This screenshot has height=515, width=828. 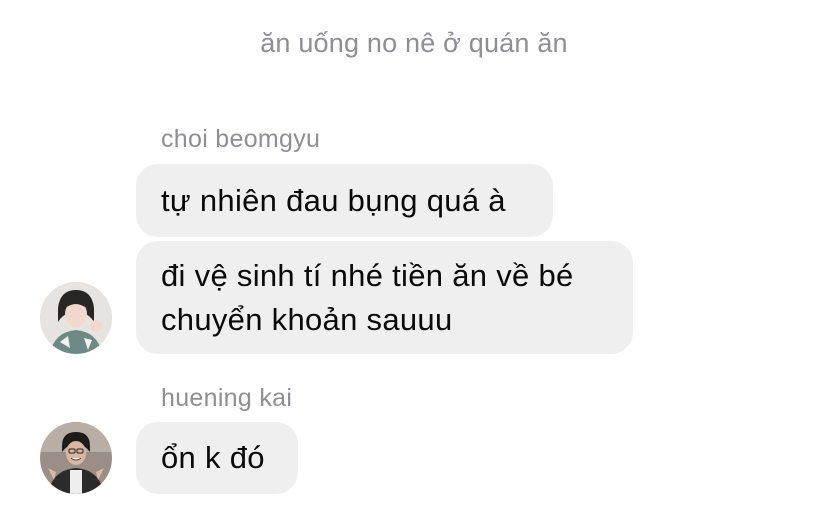 What do you see at coordinates (227, 398) in the screenshot?
I see `sender-name: huening kai` at bounding box center [227, 398].